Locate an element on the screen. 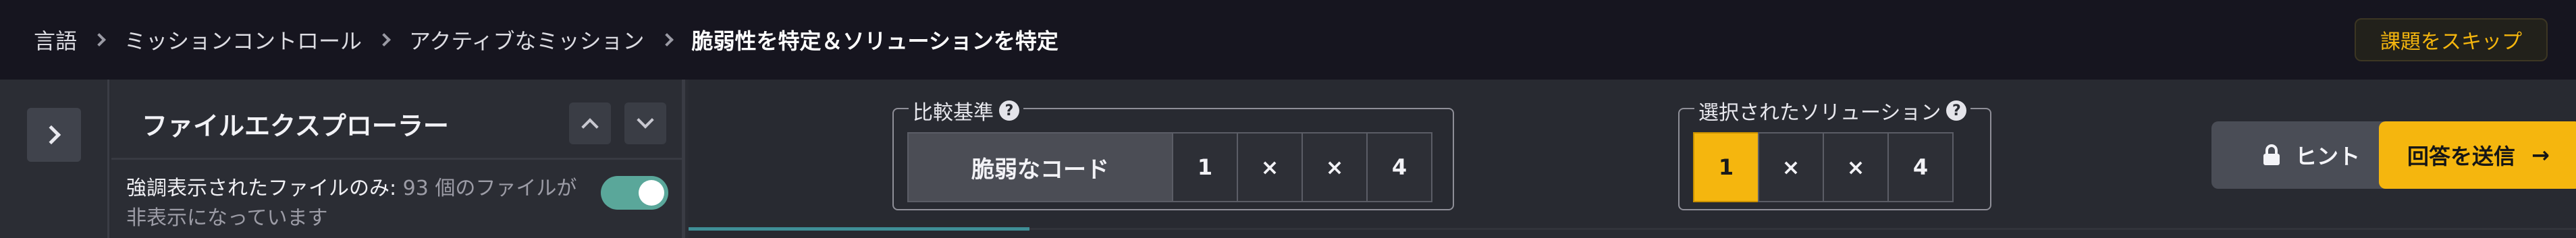  filter-highlight-text: 強調表示されたファイルのみ: is located at coordinates (261, 189).